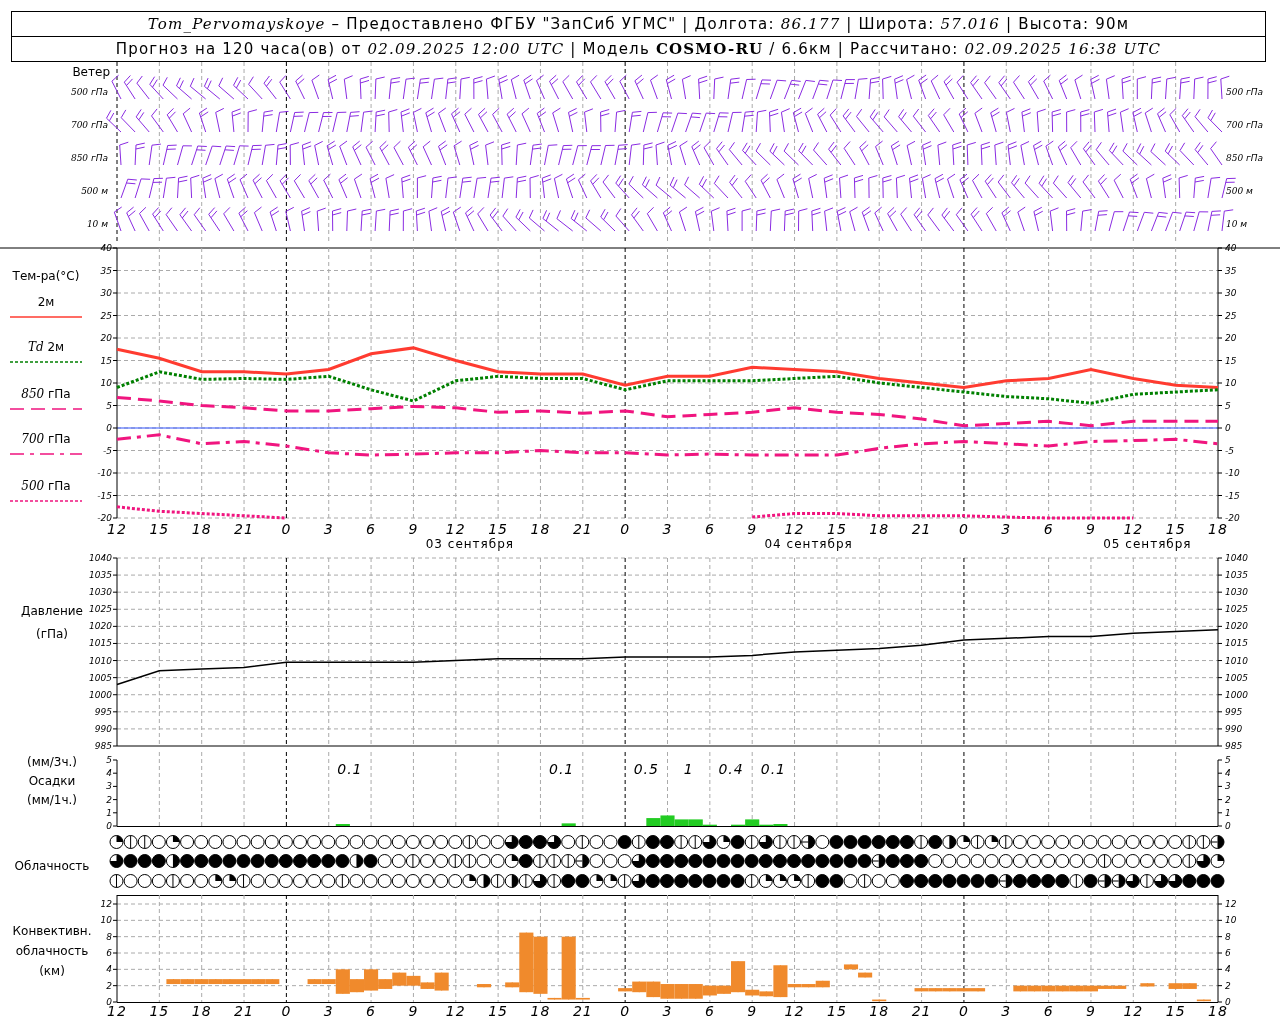 The width and height of the screenshot is (1280, 1024). I want to click on tick-label: 6, so click(109, 953).